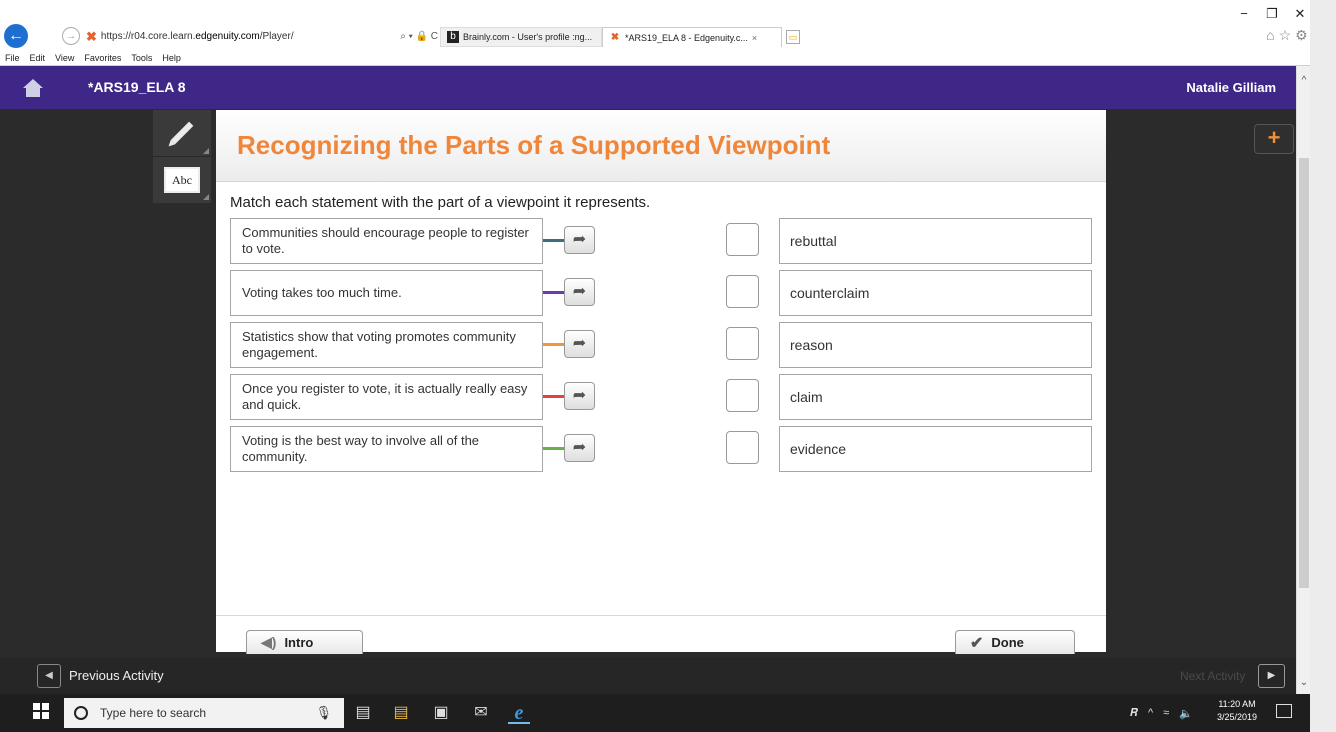 The height and width of the screenshot is (732, 1336). What do you see at coordinates (12, 58) in the screenshot?
I see `menu-file: File` at bounding box center [12, 58].